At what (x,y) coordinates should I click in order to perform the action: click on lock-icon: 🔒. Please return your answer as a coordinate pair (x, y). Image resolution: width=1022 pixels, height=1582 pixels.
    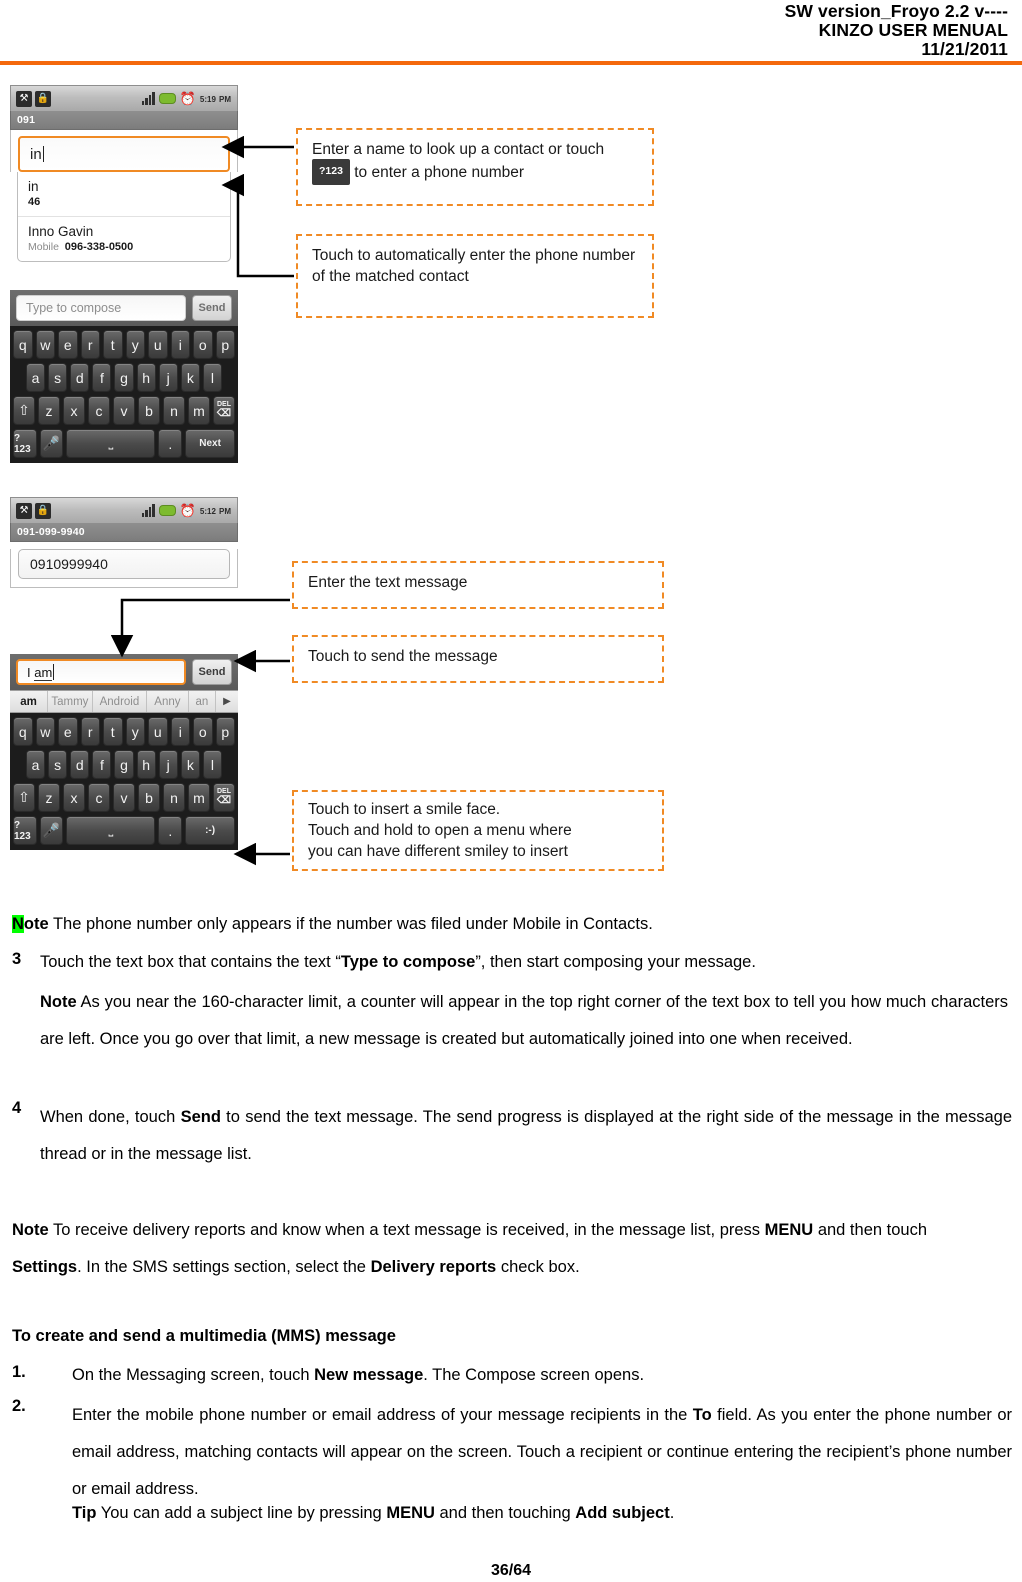
    Looking at the image, I should click on (43, 510).